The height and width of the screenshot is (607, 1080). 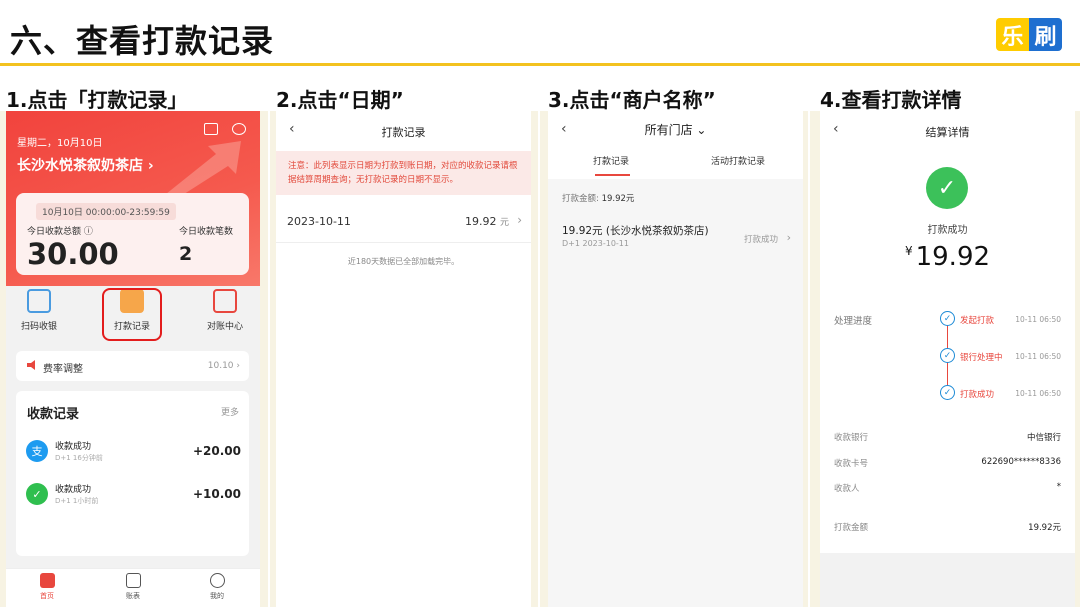 I want to click on field-value: 622690******8336, so click(x=1021, y=462).